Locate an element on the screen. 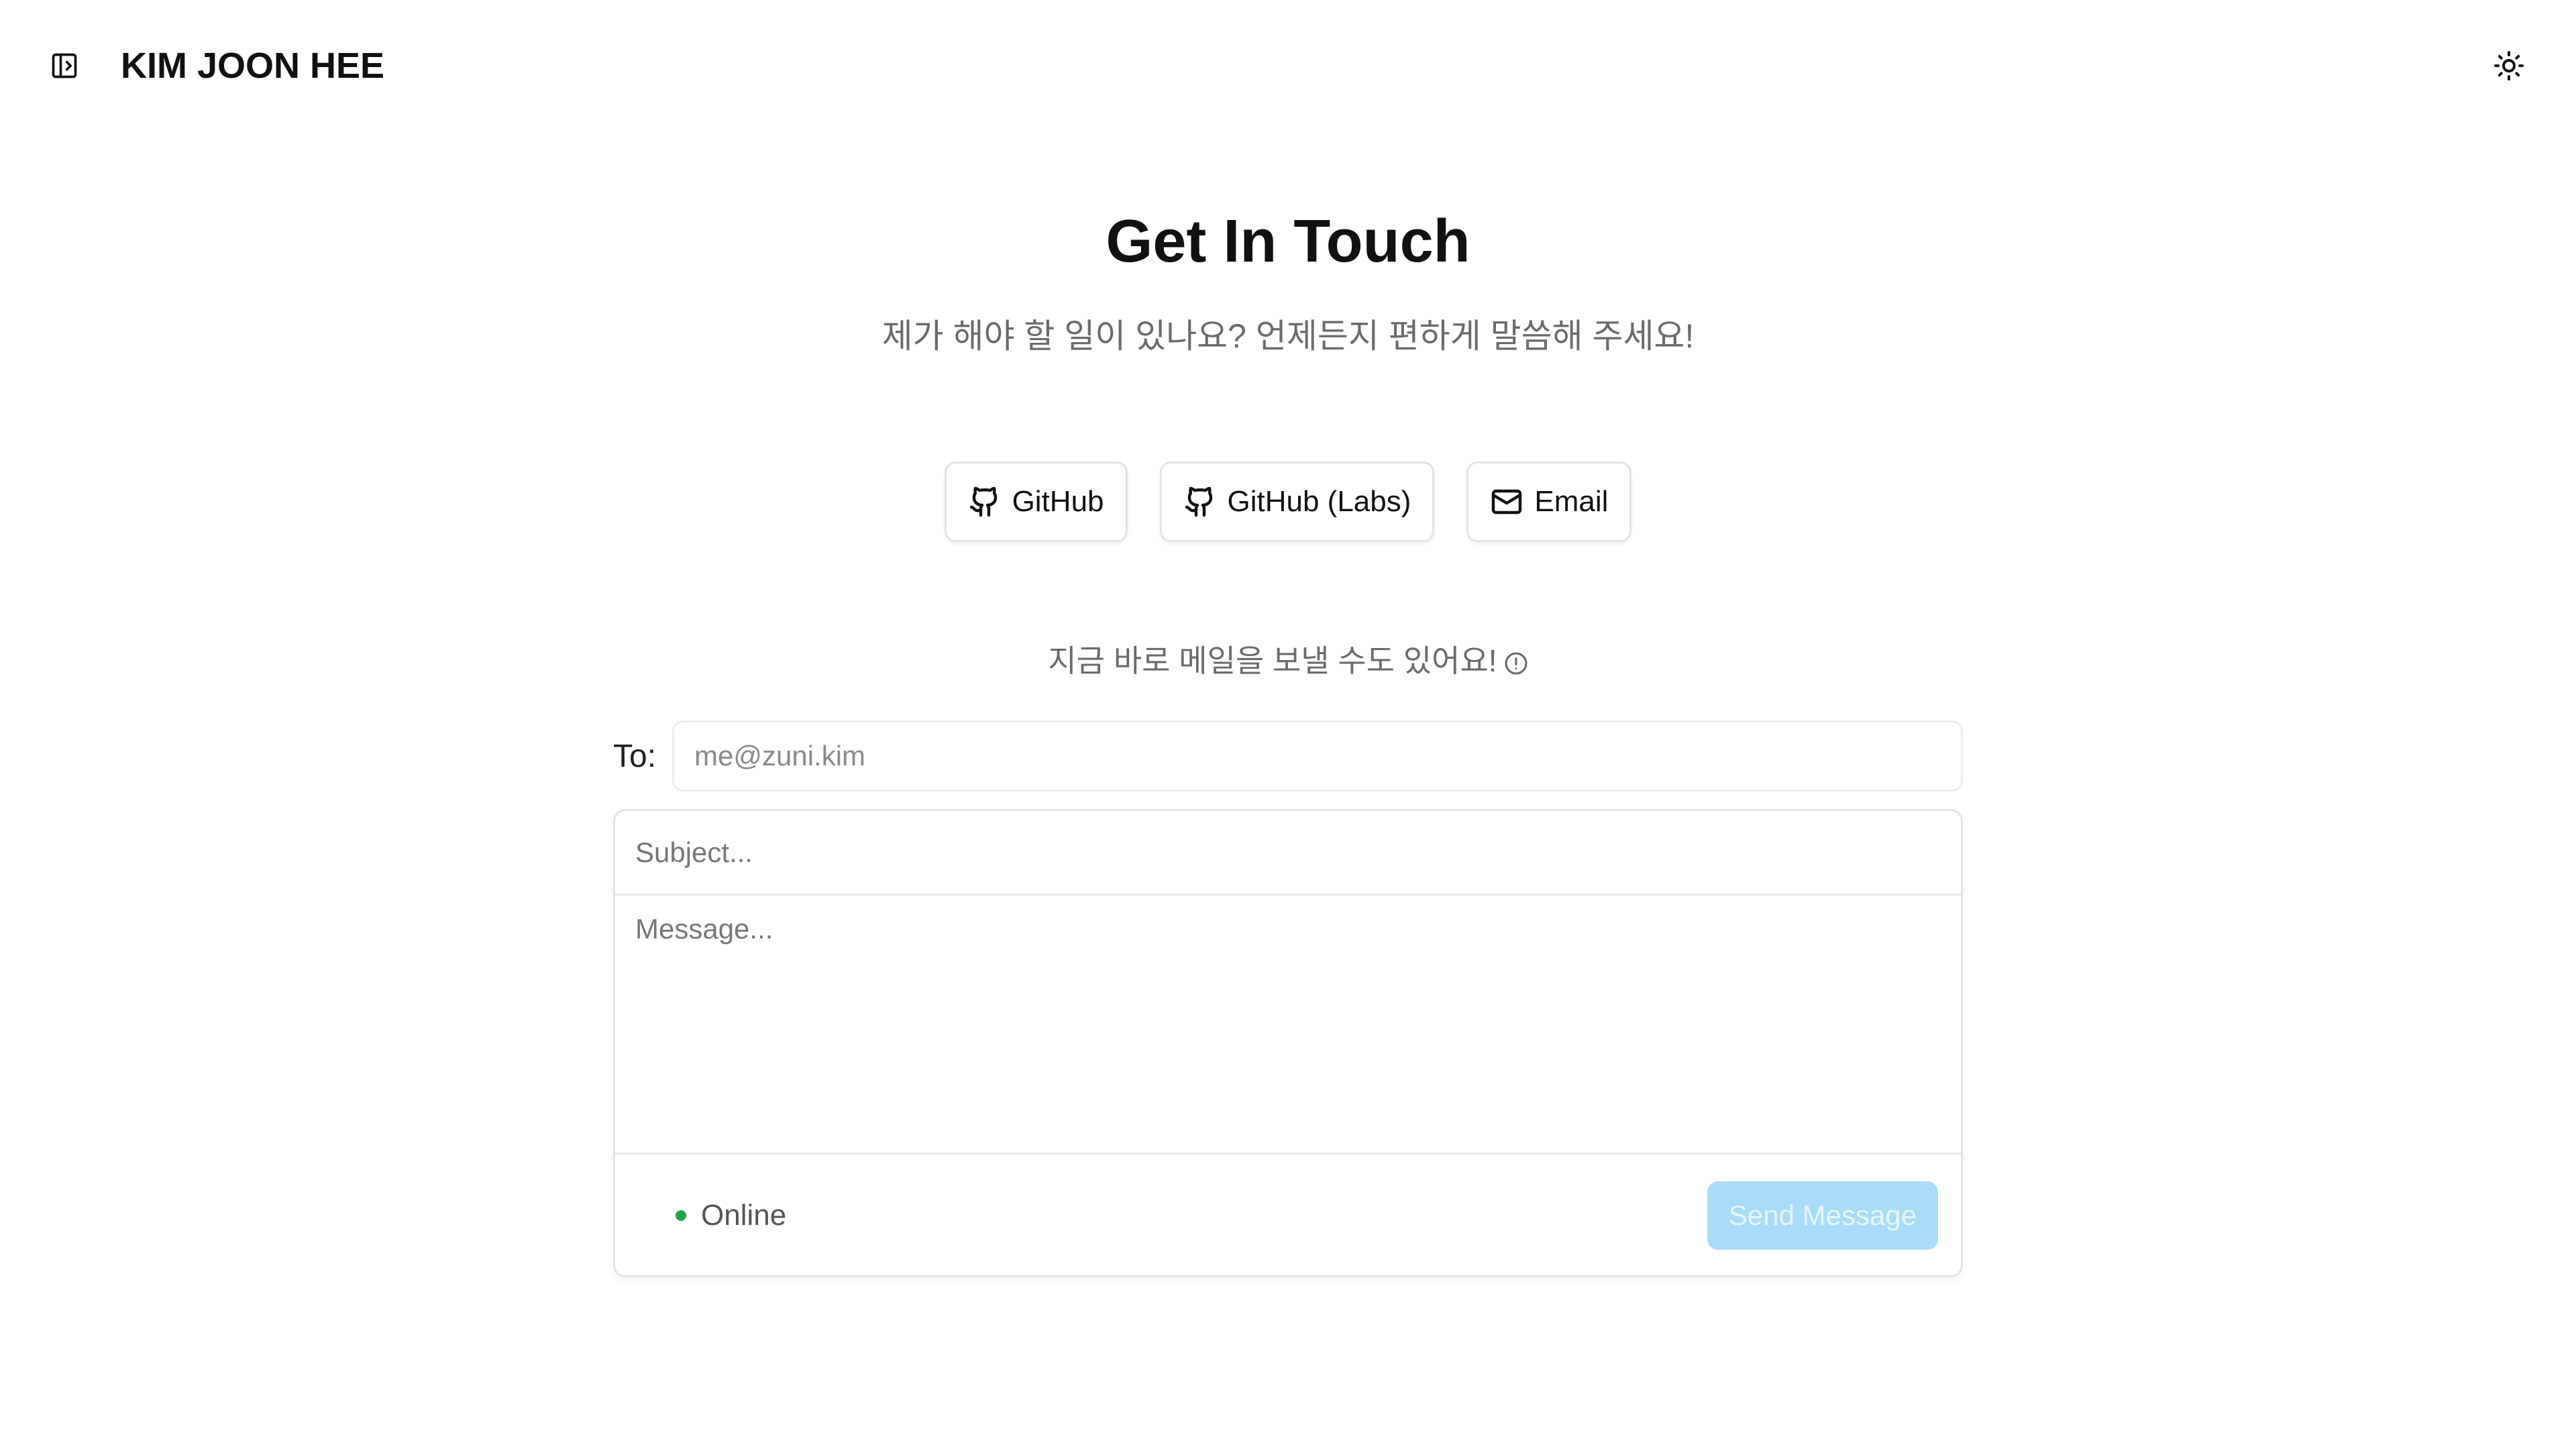  theme-toggle-button is located at coordinates (2509, 66).